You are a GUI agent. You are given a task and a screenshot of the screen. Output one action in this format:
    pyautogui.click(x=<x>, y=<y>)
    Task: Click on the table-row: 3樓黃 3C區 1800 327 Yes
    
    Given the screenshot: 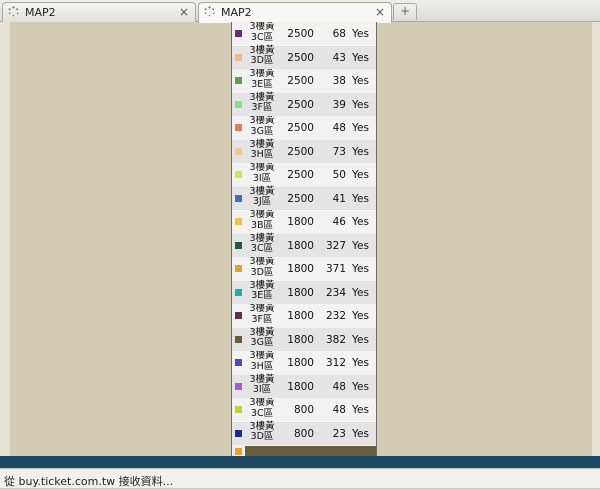 What is the action you would take?
    pyautogui.click(x=304, y=244)
    